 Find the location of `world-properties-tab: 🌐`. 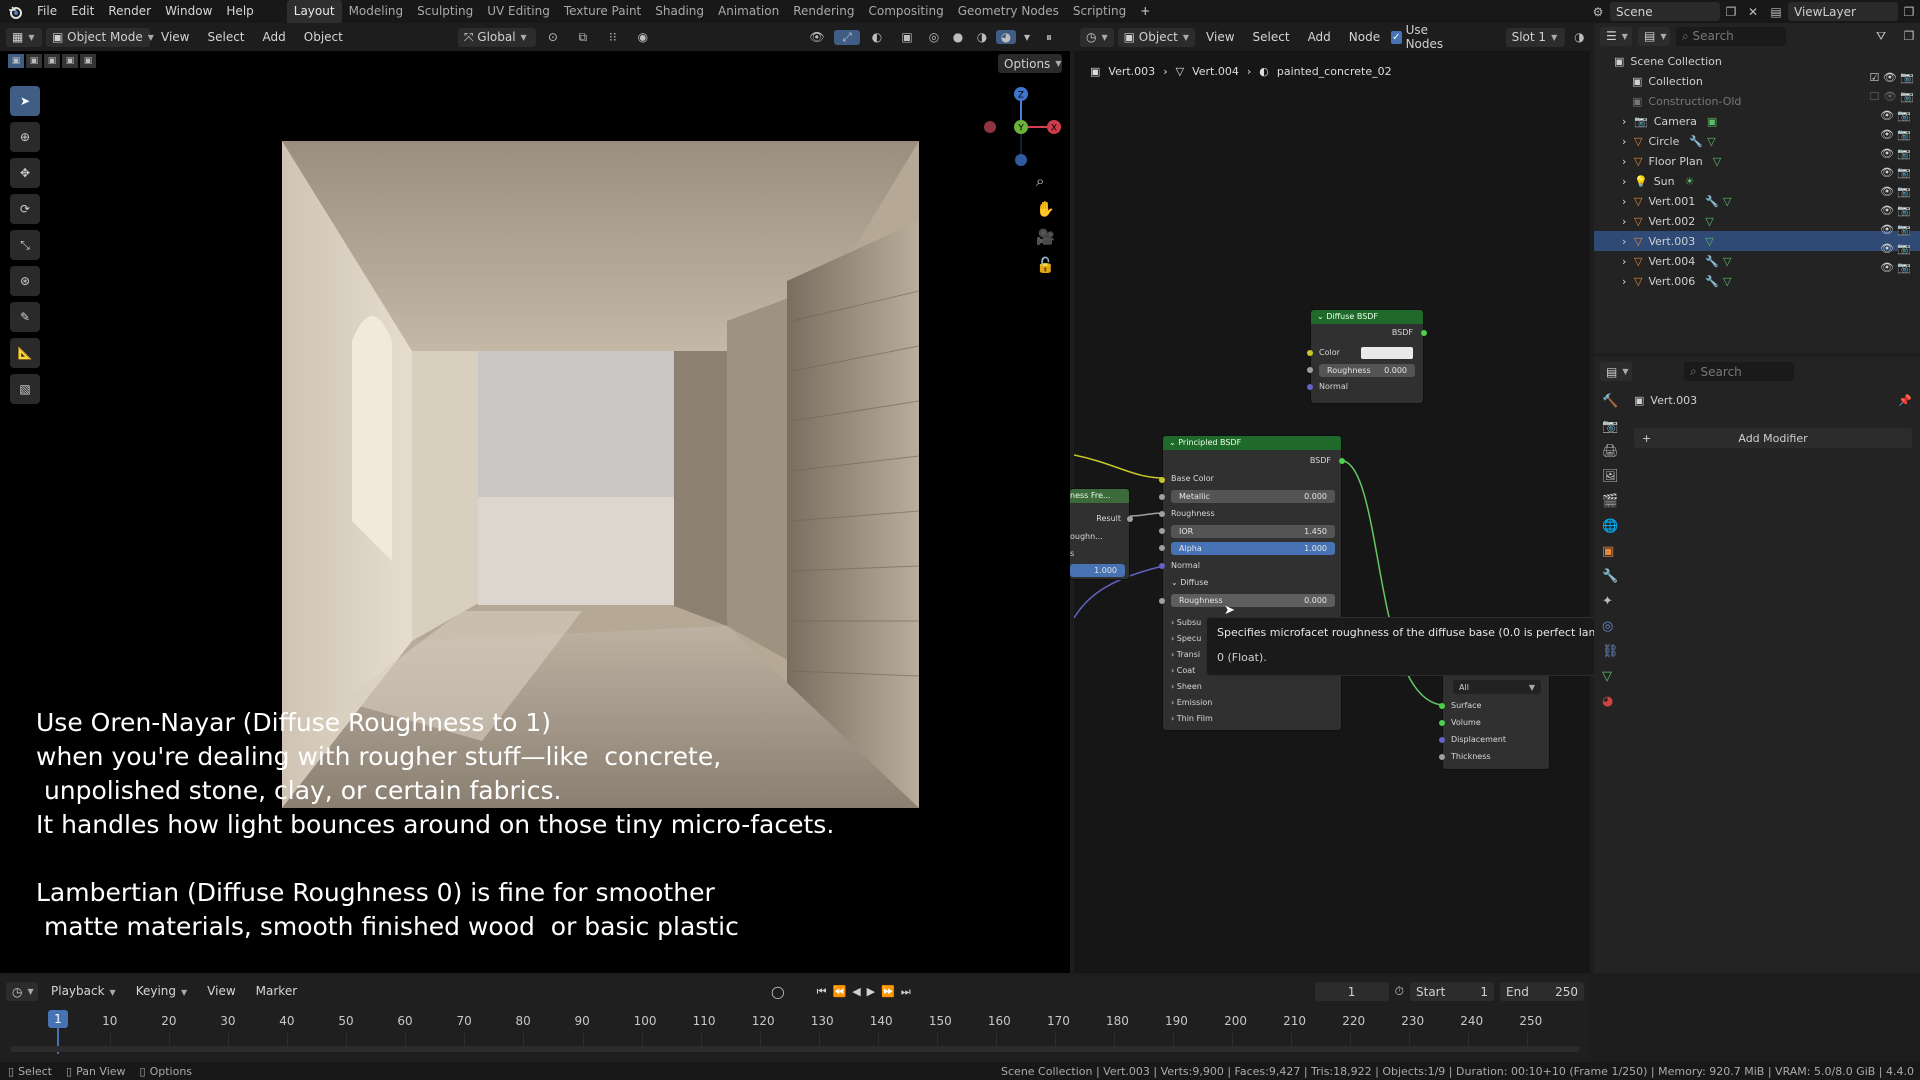

world-properties-tab: 🌐 is located at coordinates (1610, 526).